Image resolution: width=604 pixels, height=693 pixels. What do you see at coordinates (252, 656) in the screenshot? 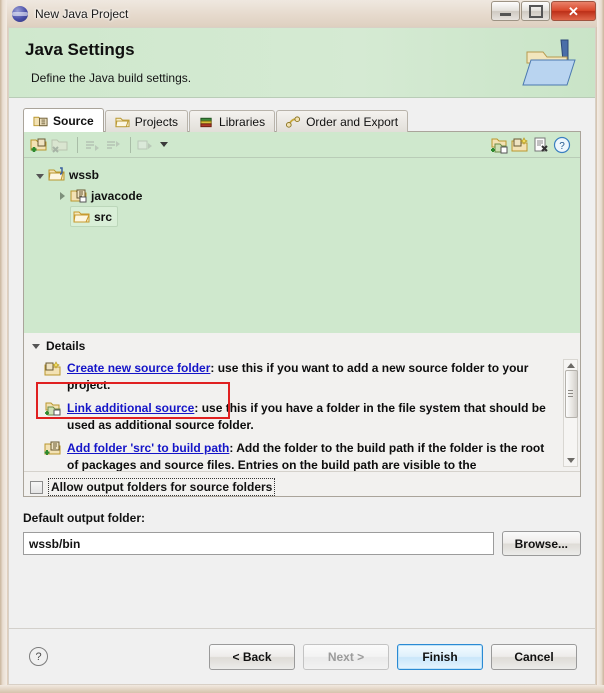
I see `back-button: < Back` at bounding box center [252, 656].